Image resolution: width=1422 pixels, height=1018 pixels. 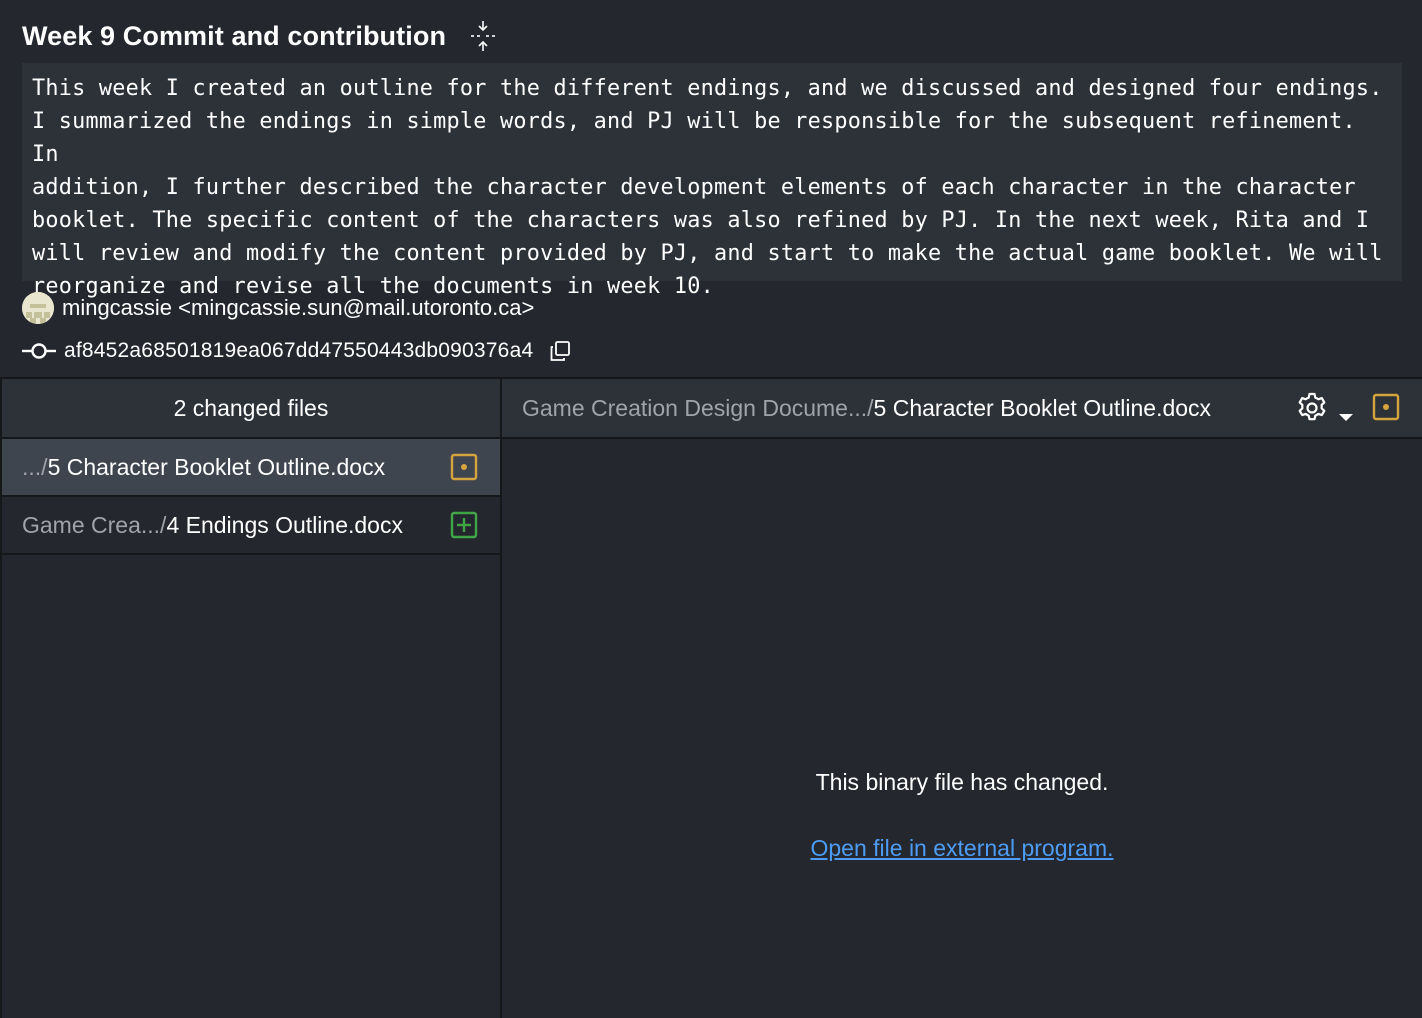 I want to click on file-list-item: .../5 Character Booklet Outline.docx, so click(x=251, y=468).